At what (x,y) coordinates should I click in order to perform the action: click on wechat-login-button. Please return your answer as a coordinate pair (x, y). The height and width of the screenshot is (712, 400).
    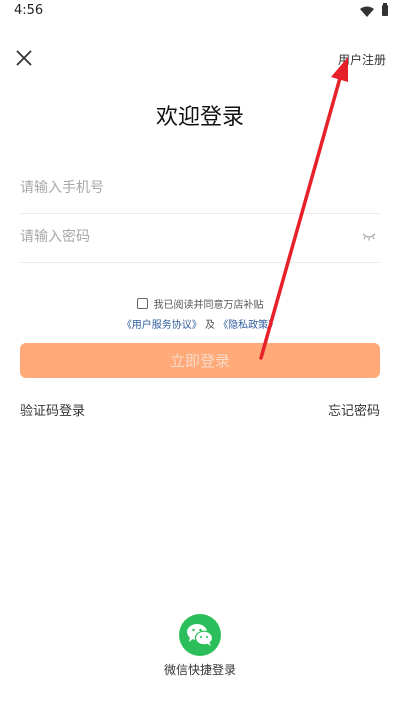
    Looking at the image, I should click on (200, 635).